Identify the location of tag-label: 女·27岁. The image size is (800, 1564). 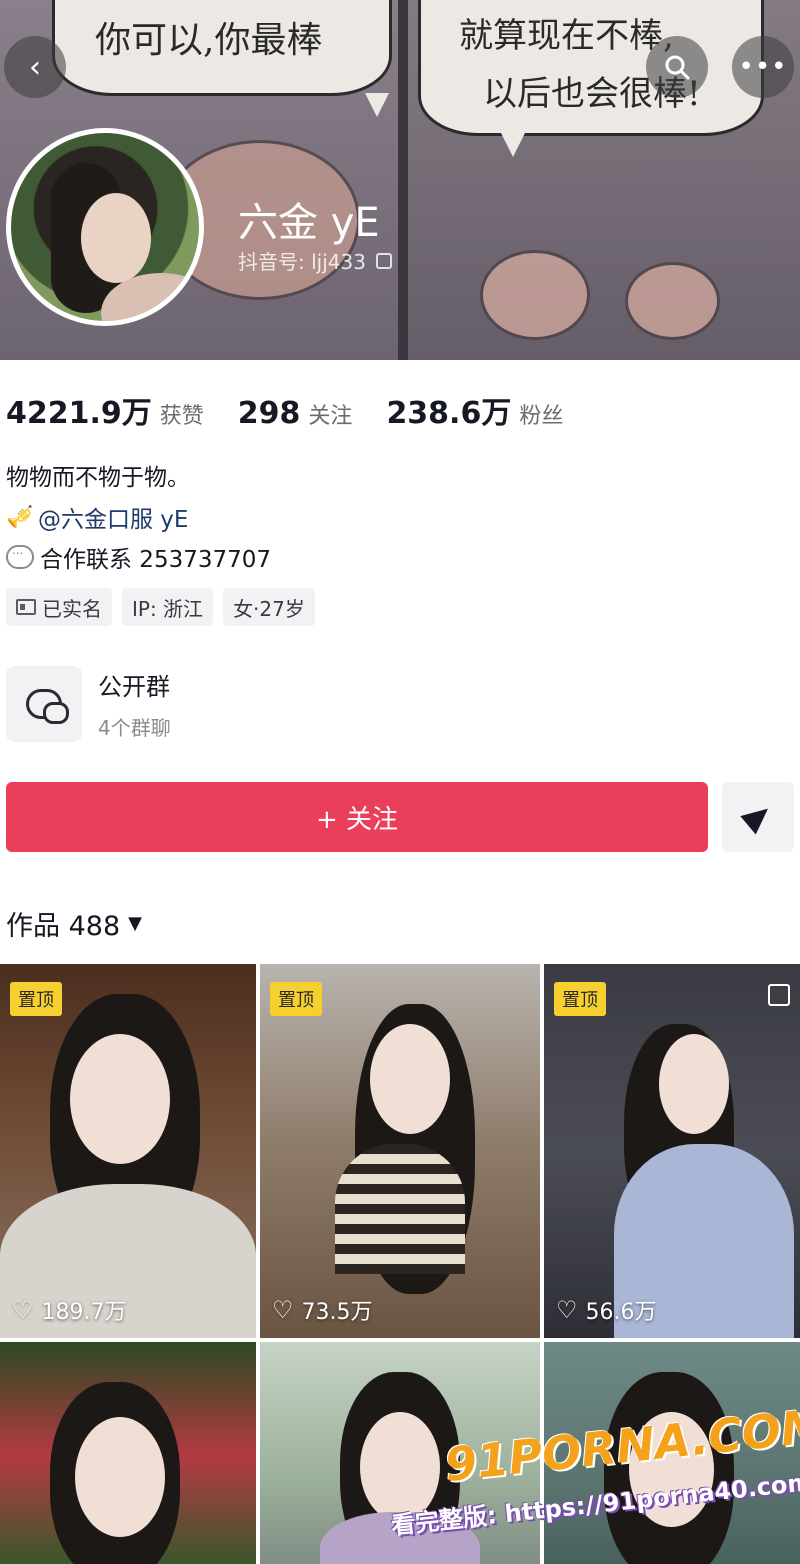
(269, 608).